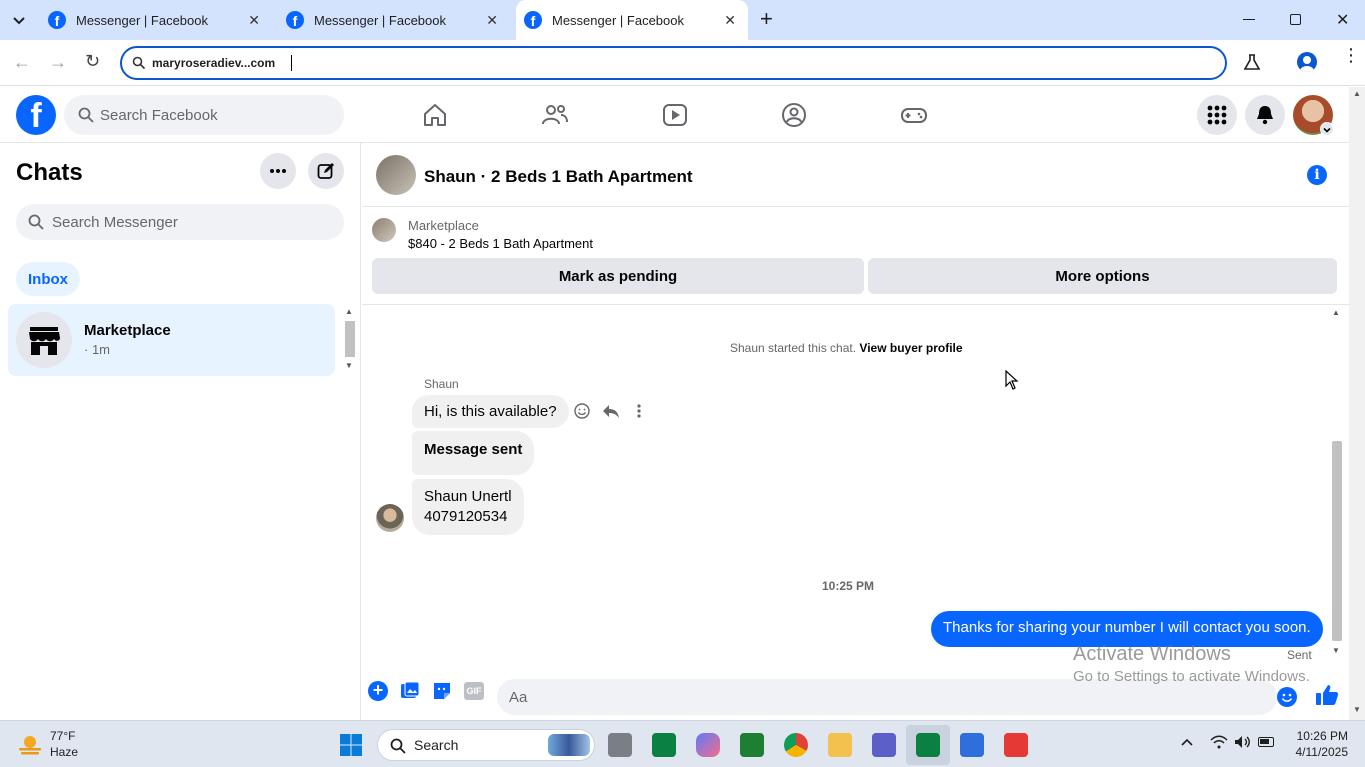  Describe the element at coordinates (490, 411) in the screenshot. I see `message-bubble: Hi, is this available?` at that location.